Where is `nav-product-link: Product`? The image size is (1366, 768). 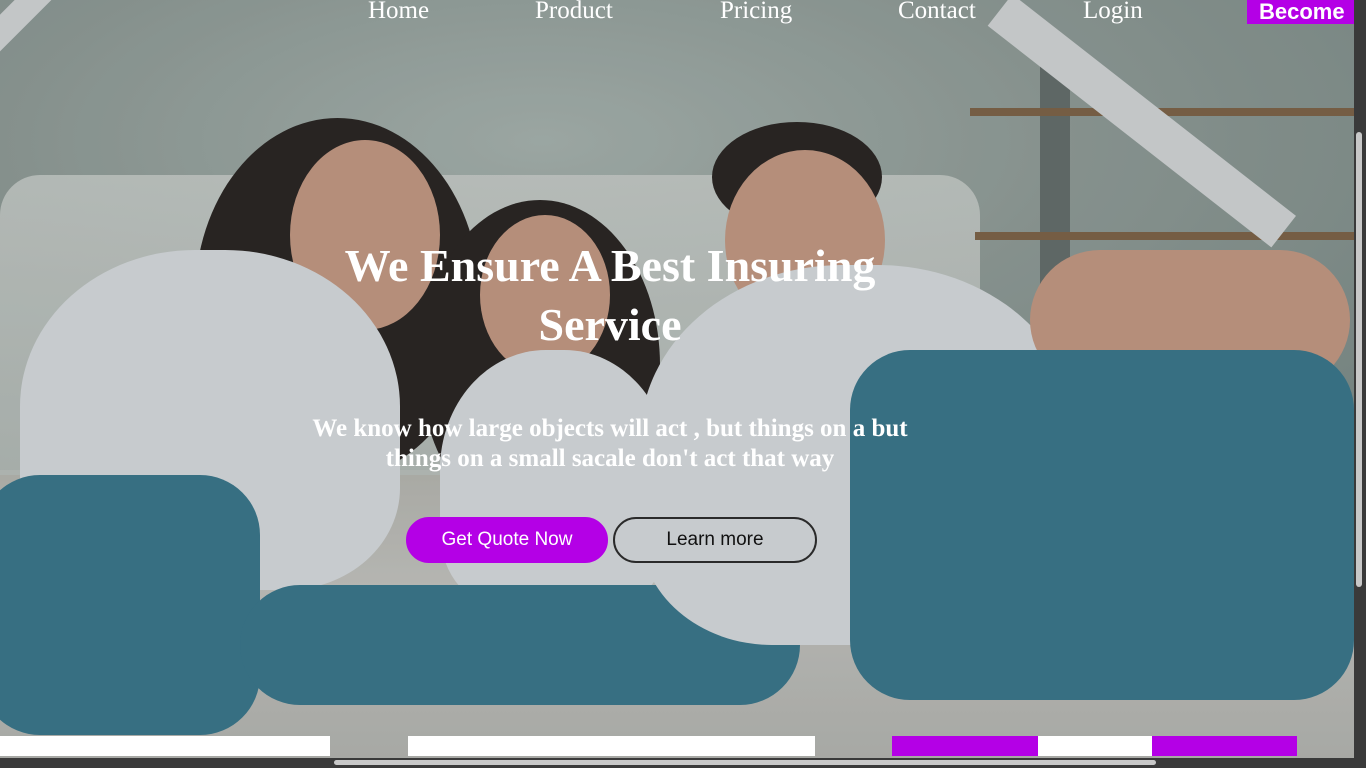
nav-product-link: Product is located at coordinates (574, 13).